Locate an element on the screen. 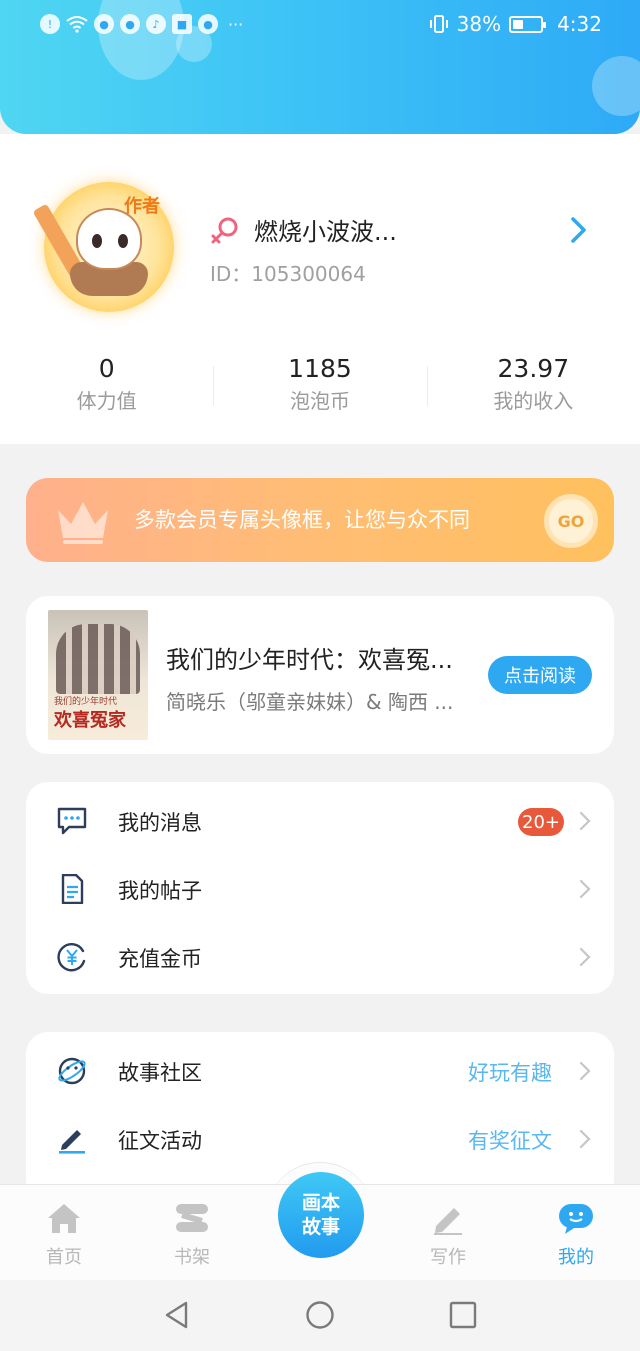 This screenshot has height=1351, width=640. read-button: 点击阅读 is located at coordinates (540, 675).